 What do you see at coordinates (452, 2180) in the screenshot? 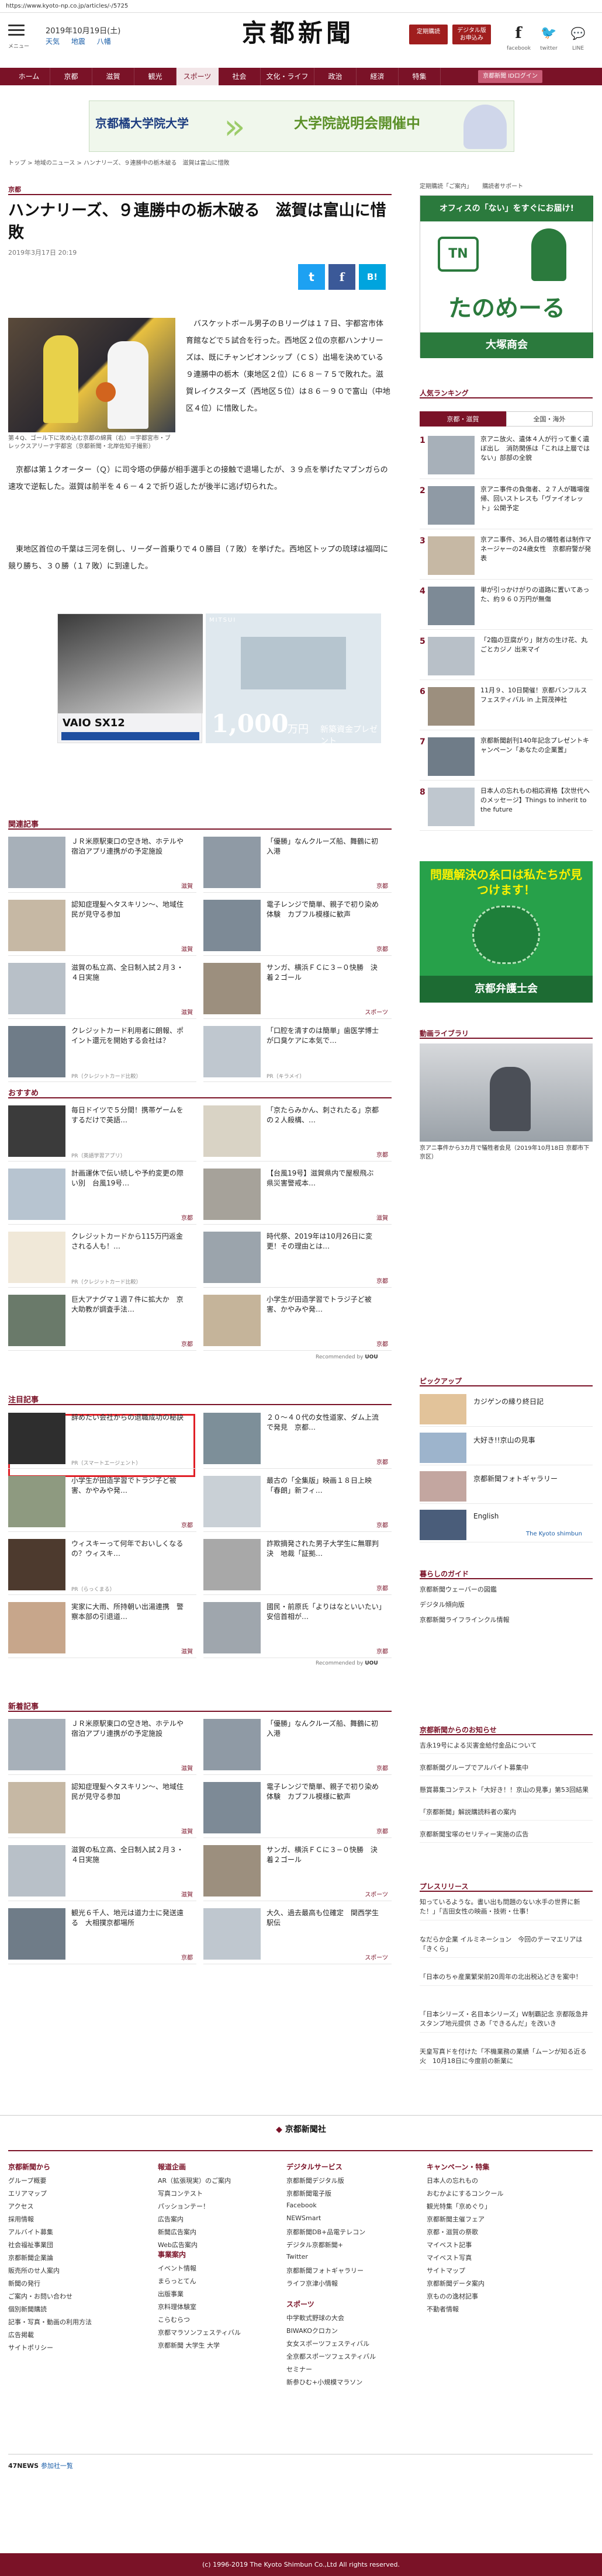
I see `footer-link: 日本人の忘れもの` at bounding box center [452, 2180].